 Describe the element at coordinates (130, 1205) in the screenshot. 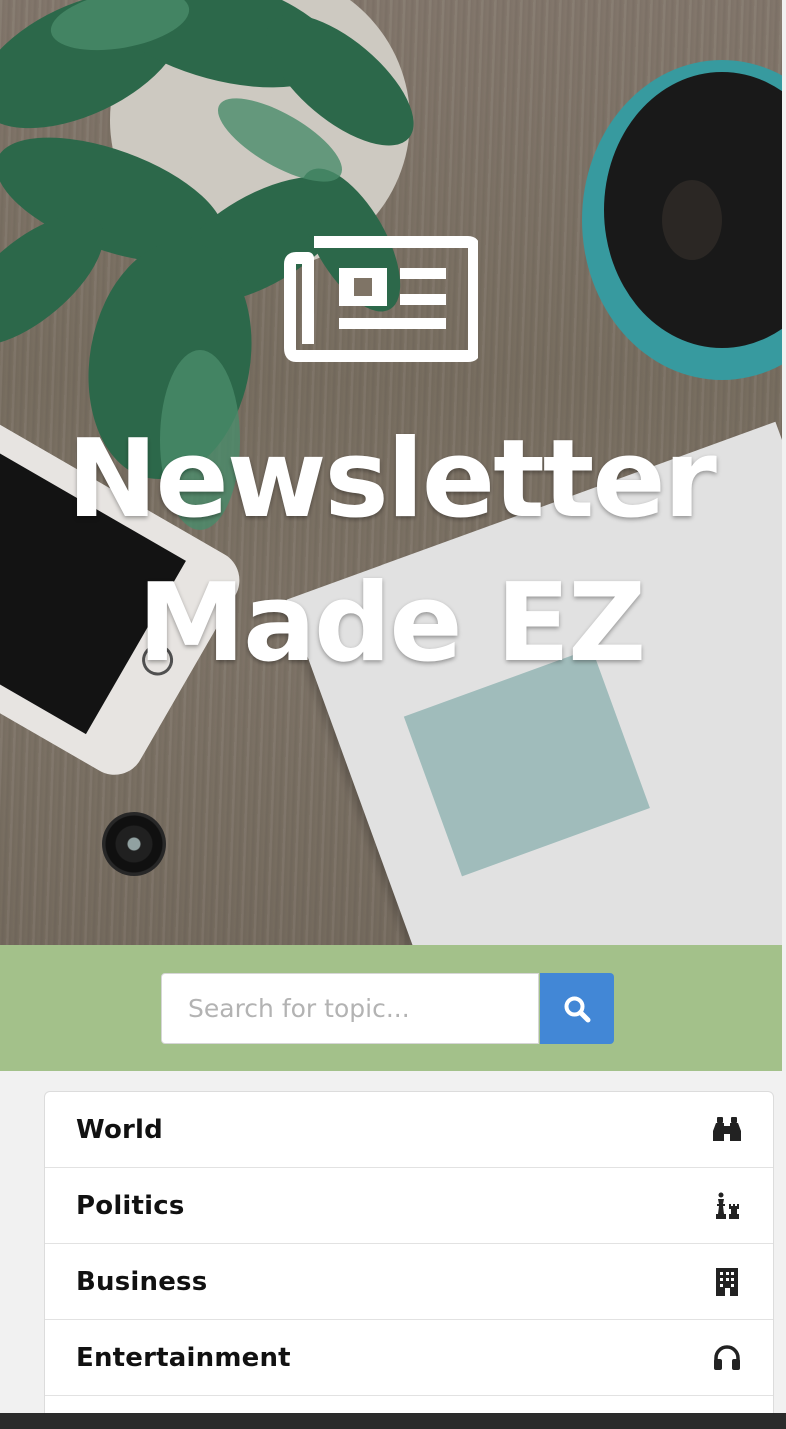

I see `topic-label: Politics` at that location.